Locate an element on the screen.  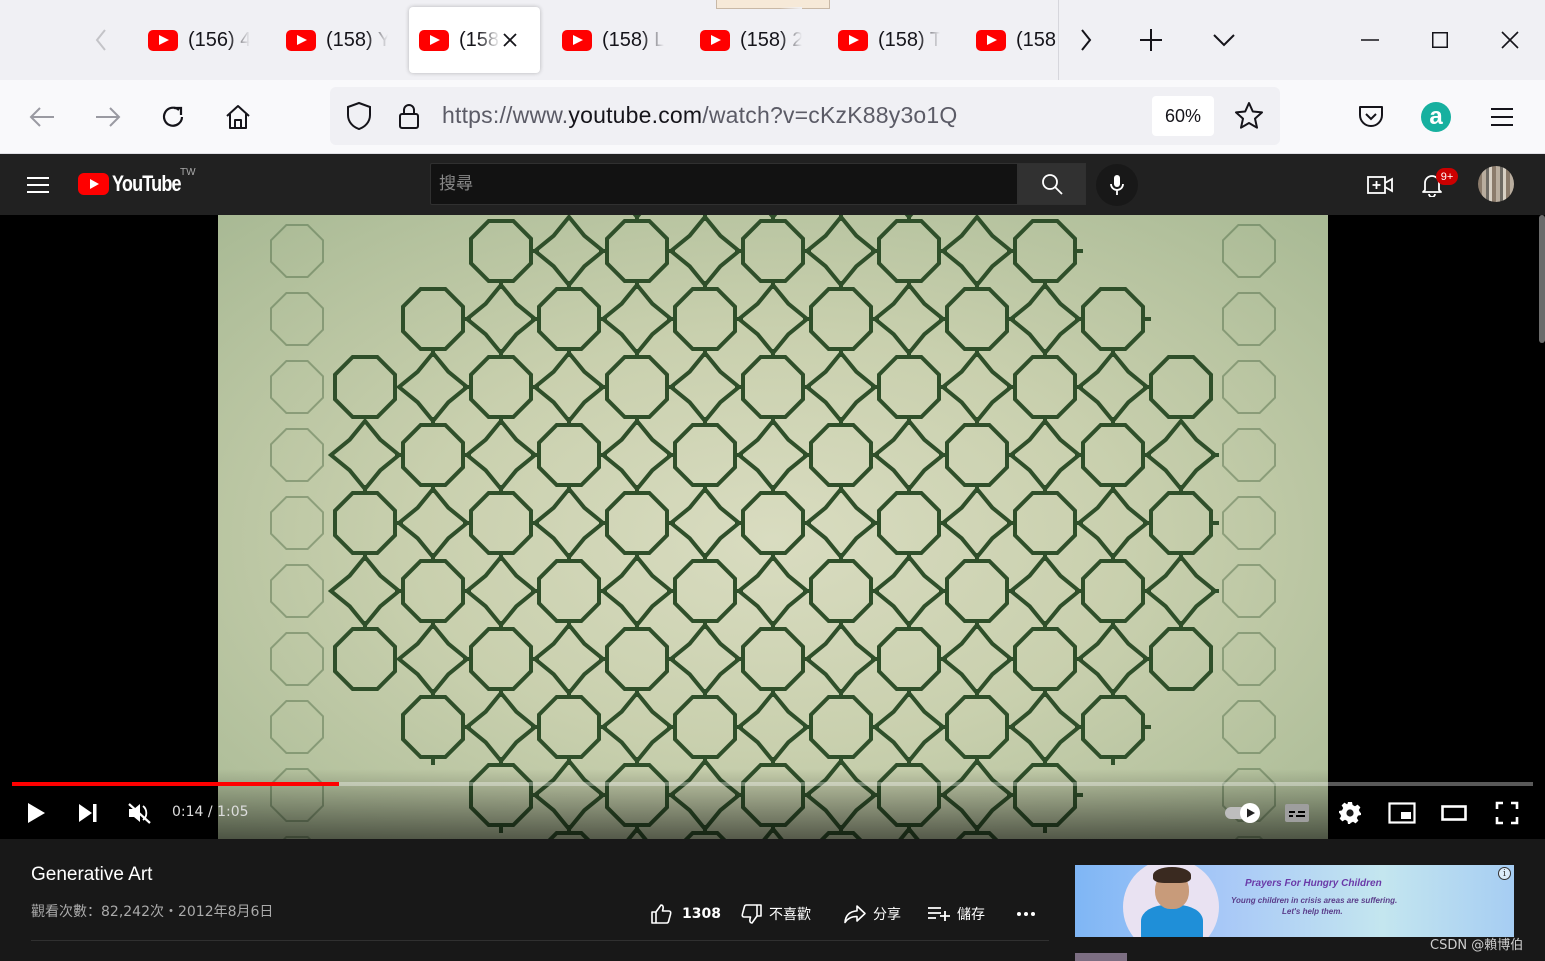
hamburger-menu-icon is located at coordinates (38, 185).